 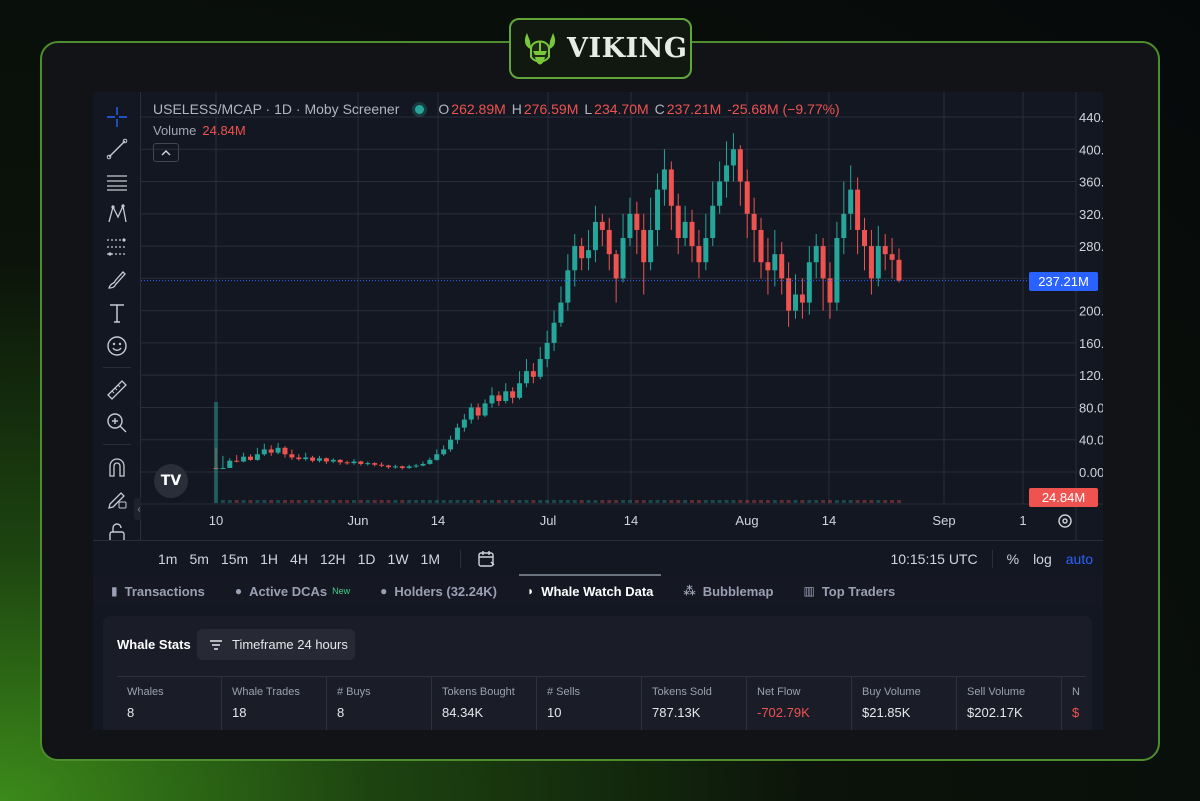 I want to click on horizontal-lines-icon, so click(x=117, y=182).